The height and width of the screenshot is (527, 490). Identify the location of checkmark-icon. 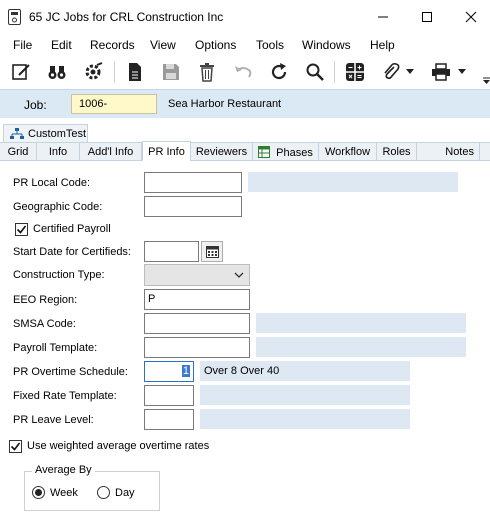
(21, 229).